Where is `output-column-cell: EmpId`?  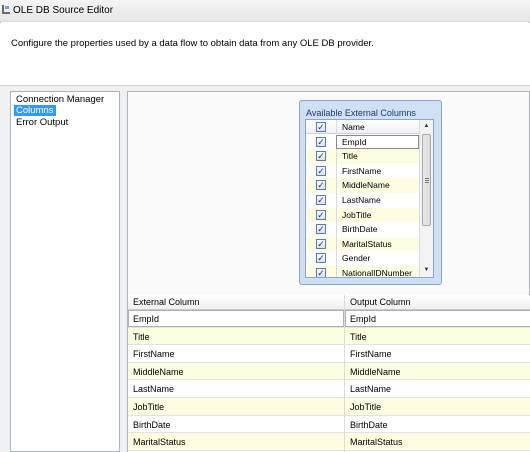
output-column-cell: EmpId is located at coordinates (437, 318).